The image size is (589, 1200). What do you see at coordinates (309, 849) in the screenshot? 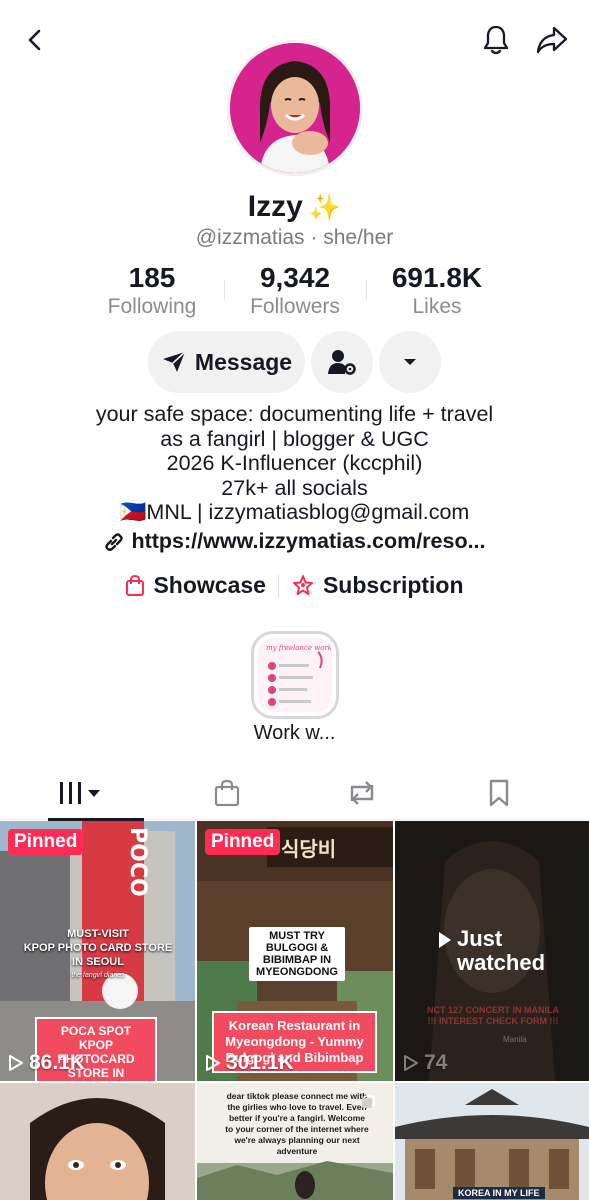
I see `video-2-sign: 식당비` at bounding box center [309, 849].